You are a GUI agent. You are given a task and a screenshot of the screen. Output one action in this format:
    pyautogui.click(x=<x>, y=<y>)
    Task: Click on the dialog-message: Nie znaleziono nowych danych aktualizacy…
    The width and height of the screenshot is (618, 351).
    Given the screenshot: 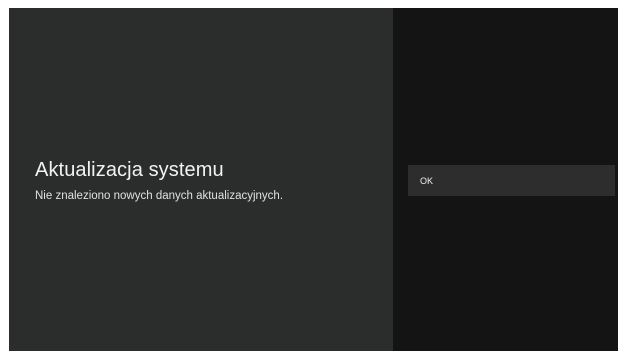 What is the action you would take?
    pyautogui.click(x=159, y=196)
    